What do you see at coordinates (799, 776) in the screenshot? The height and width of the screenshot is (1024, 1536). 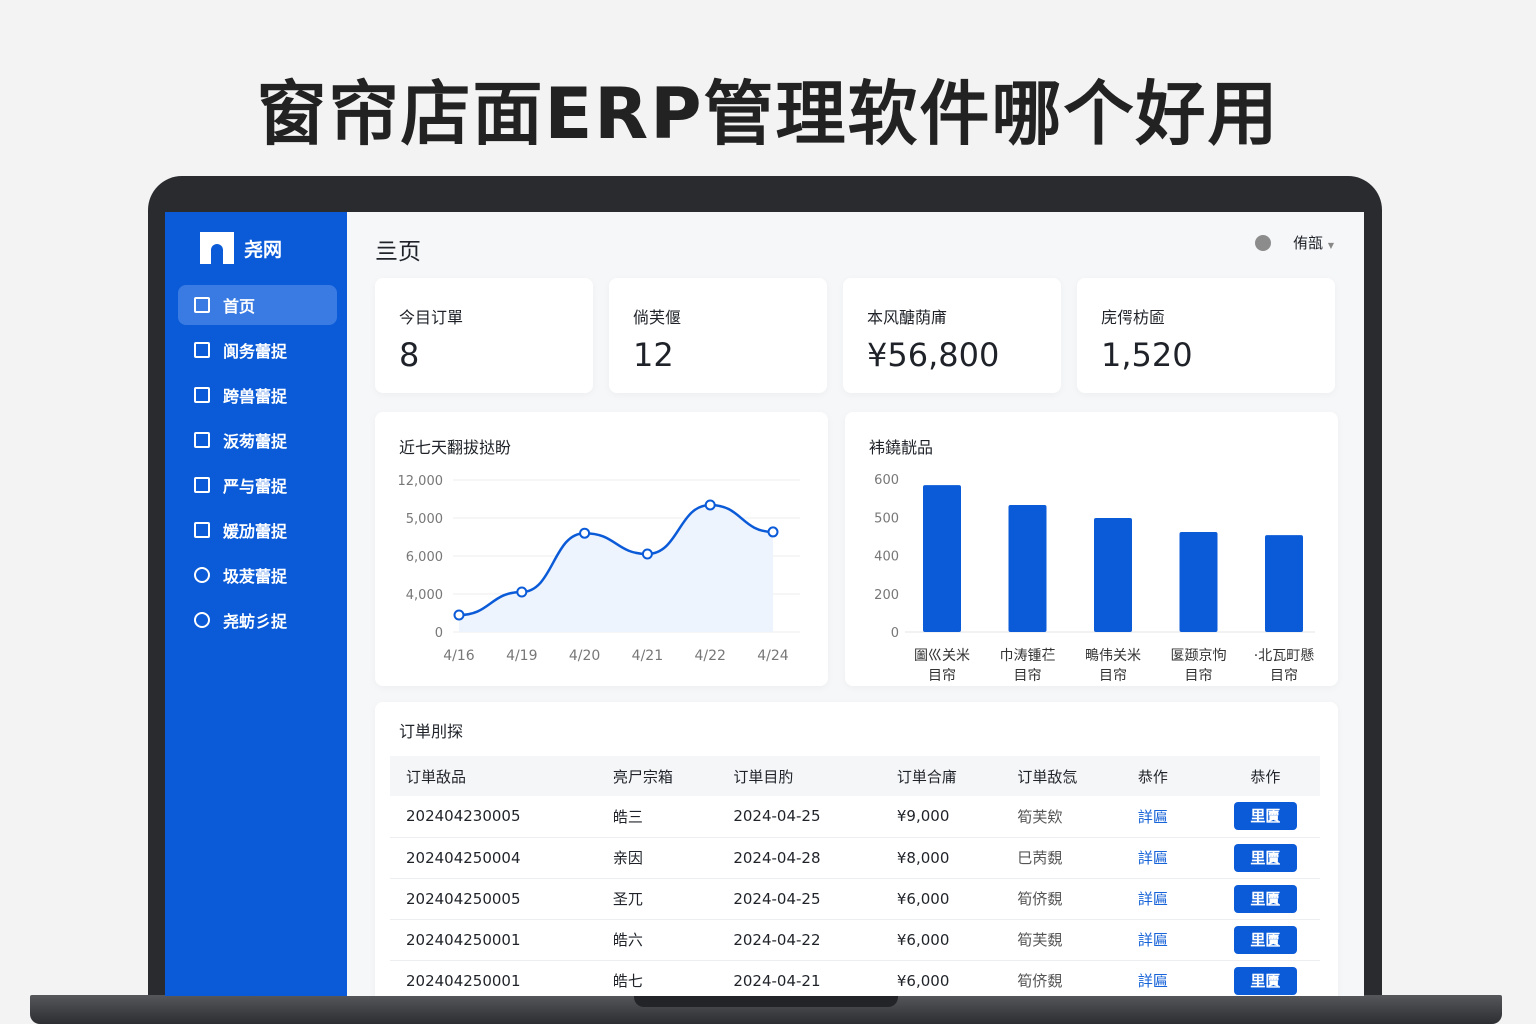 I see `column-header: 订単目肑` at bounding box center [799, 776].